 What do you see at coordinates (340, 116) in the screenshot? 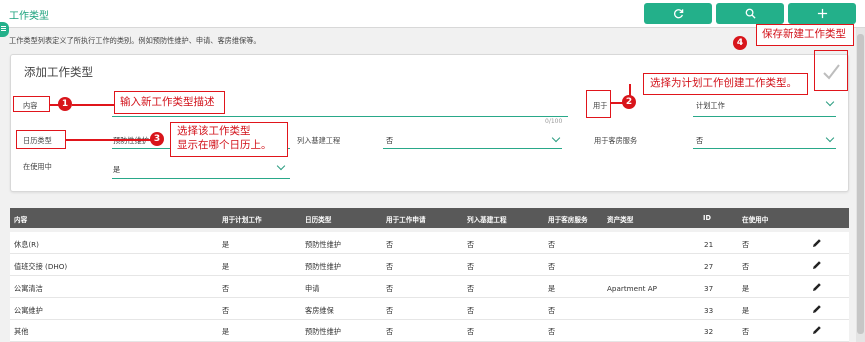
I see `content-input` at bounding box center [340, 116].